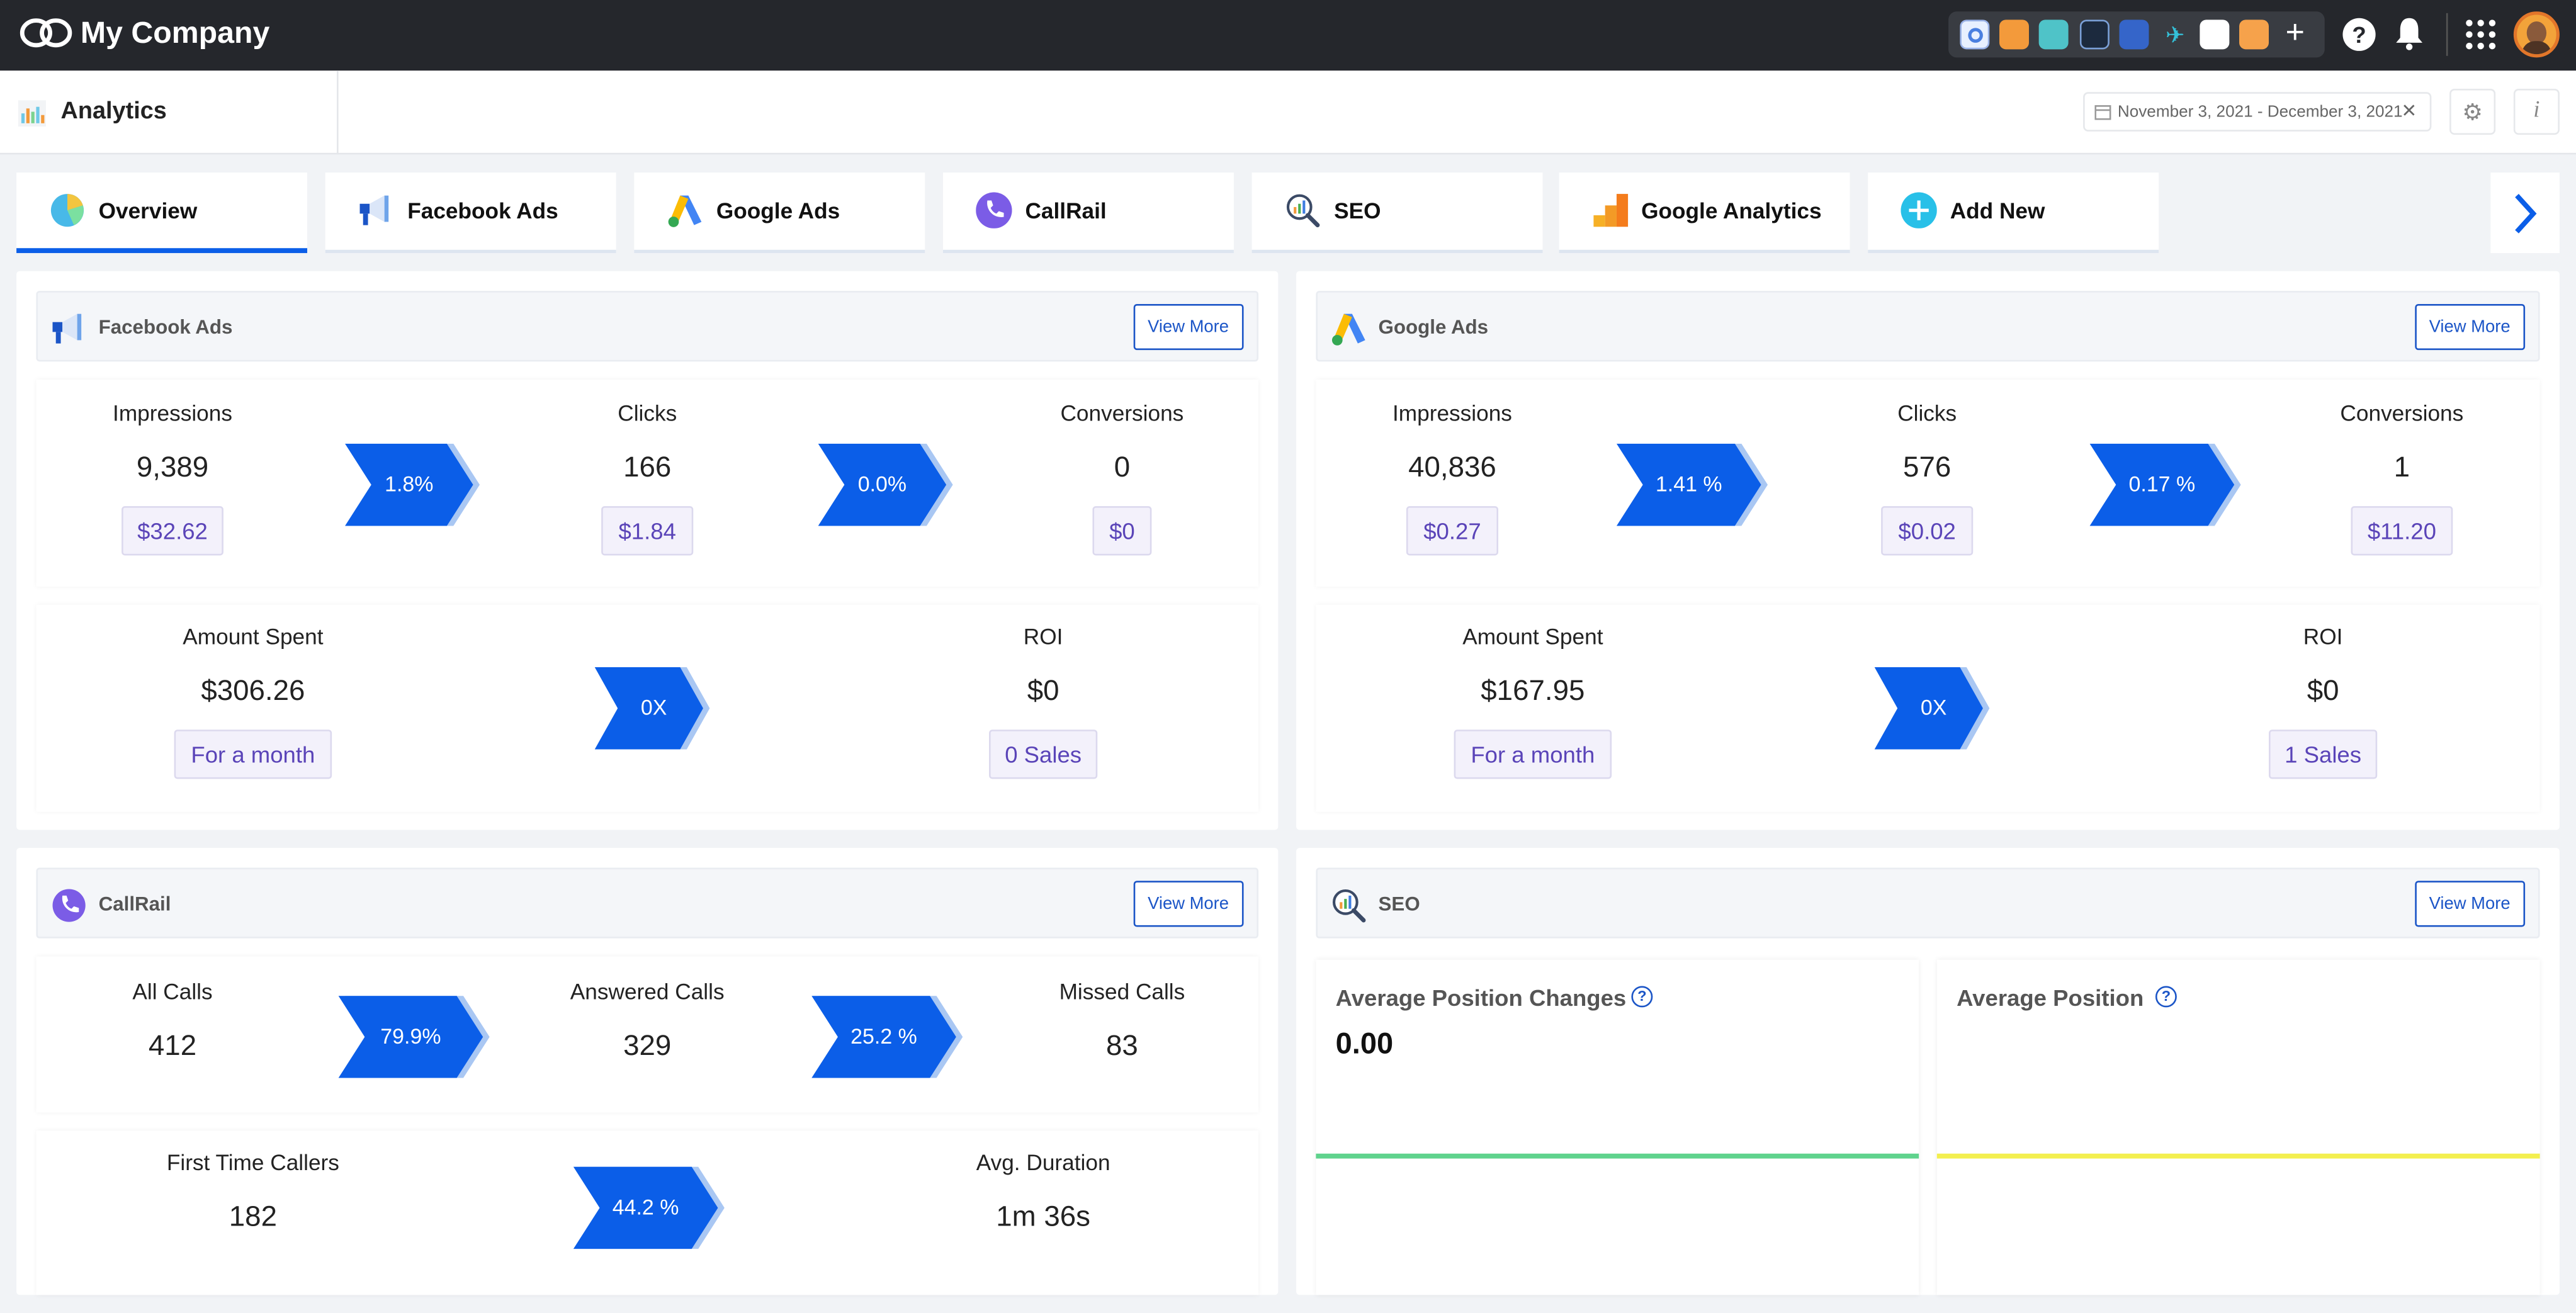  What do you see at coordinates (2257, 112) in the screenshot?
I see `date-range-picker: November 3, 2021 - December 3, 2021 ×` at bounding box center [2257, 112].